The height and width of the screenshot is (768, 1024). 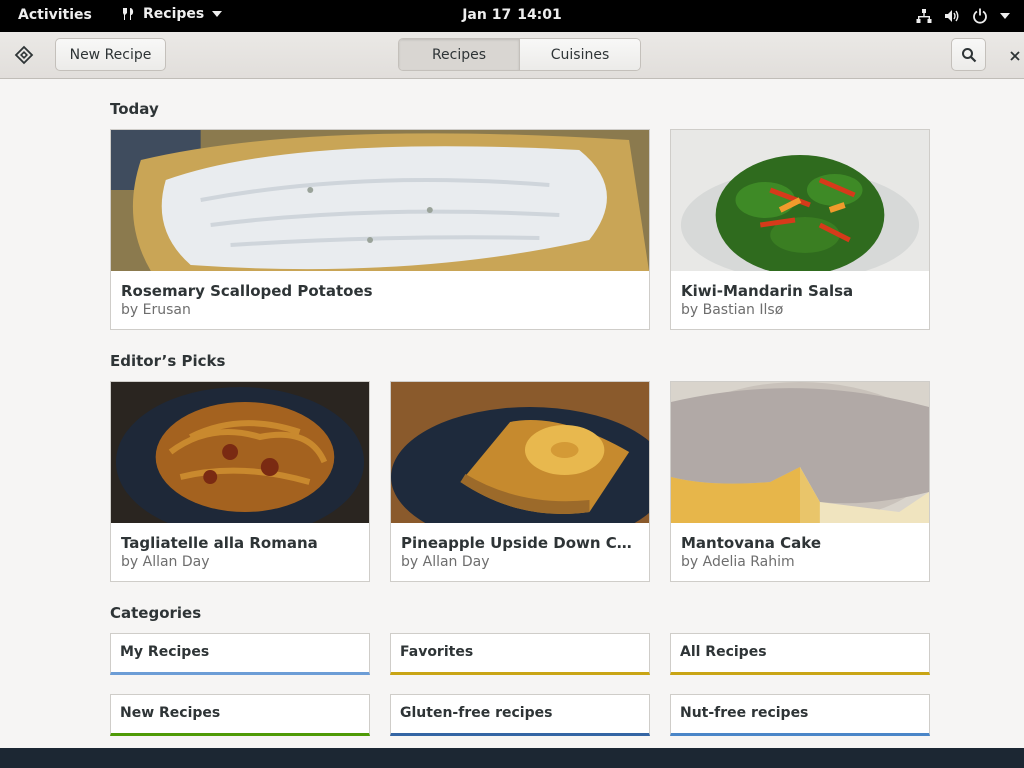 I want to click on recipe-author: by Erusan, so click(x=156, y=310).